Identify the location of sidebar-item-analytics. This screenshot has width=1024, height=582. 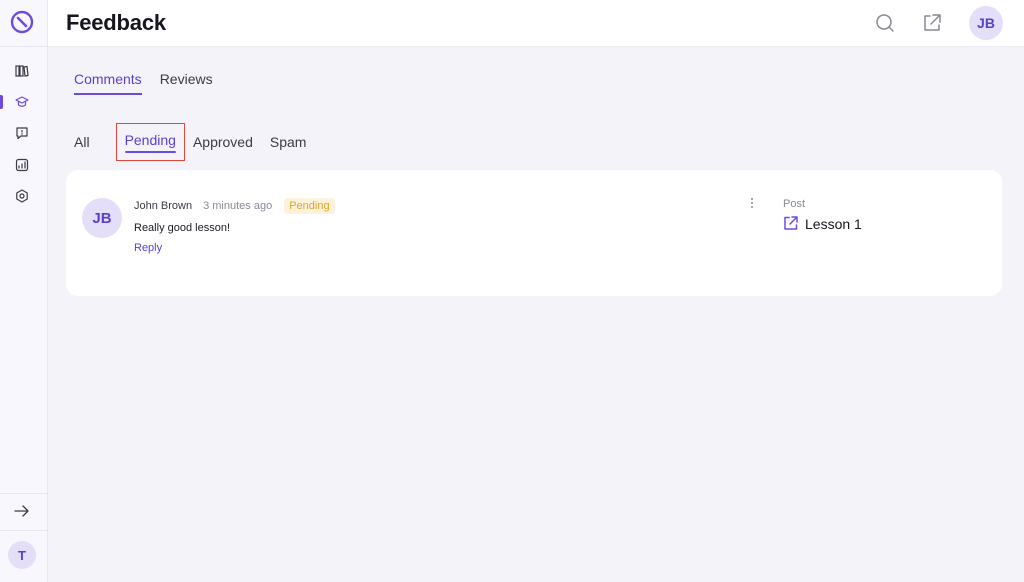
(22, 165).